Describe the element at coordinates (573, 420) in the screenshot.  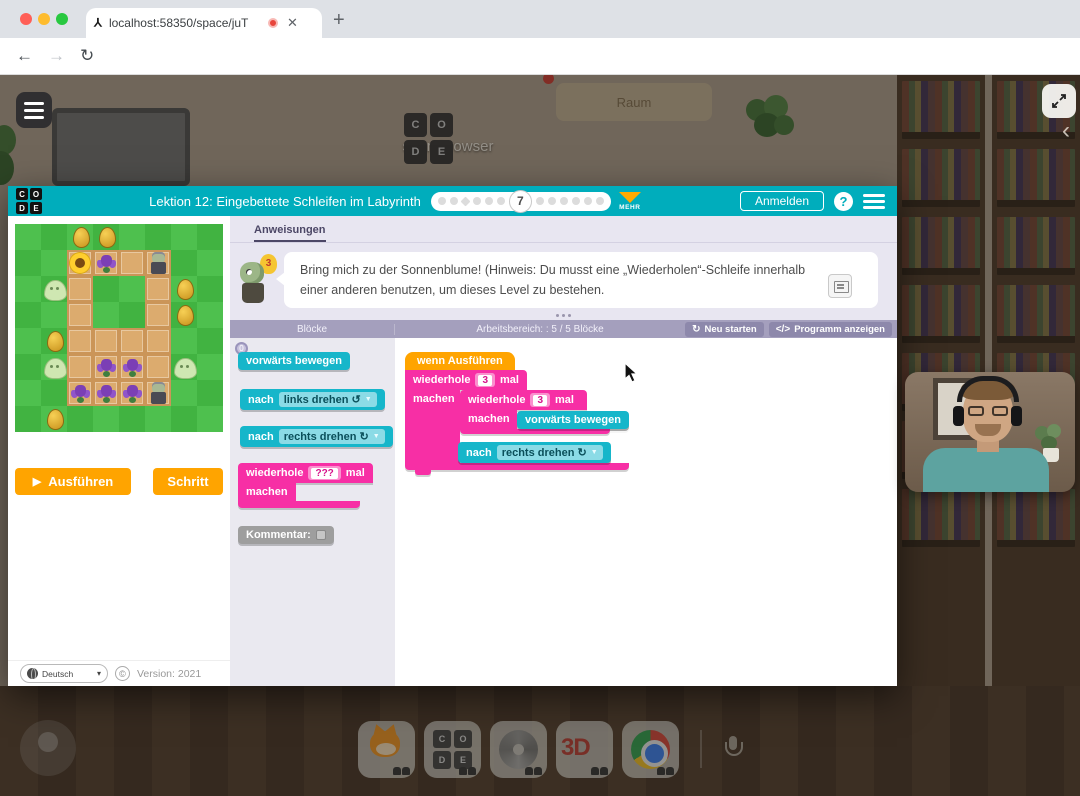
I see `move-forward-block: vorwärts bewegen` at that location.